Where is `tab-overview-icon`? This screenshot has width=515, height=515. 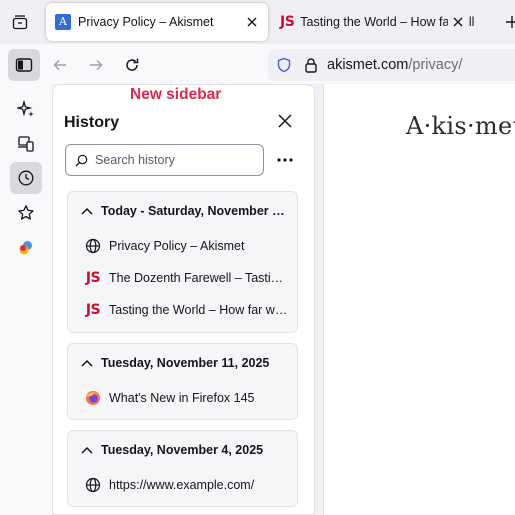 tab-overview-icon is located at coordinates (20, 22).